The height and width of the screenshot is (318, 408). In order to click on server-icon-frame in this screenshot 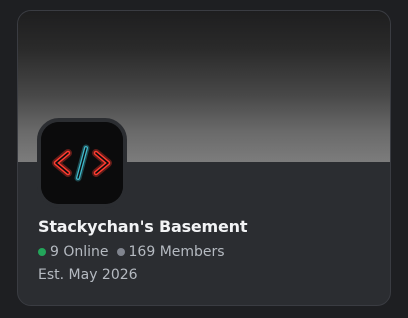, I will do `click(82, 163)`.